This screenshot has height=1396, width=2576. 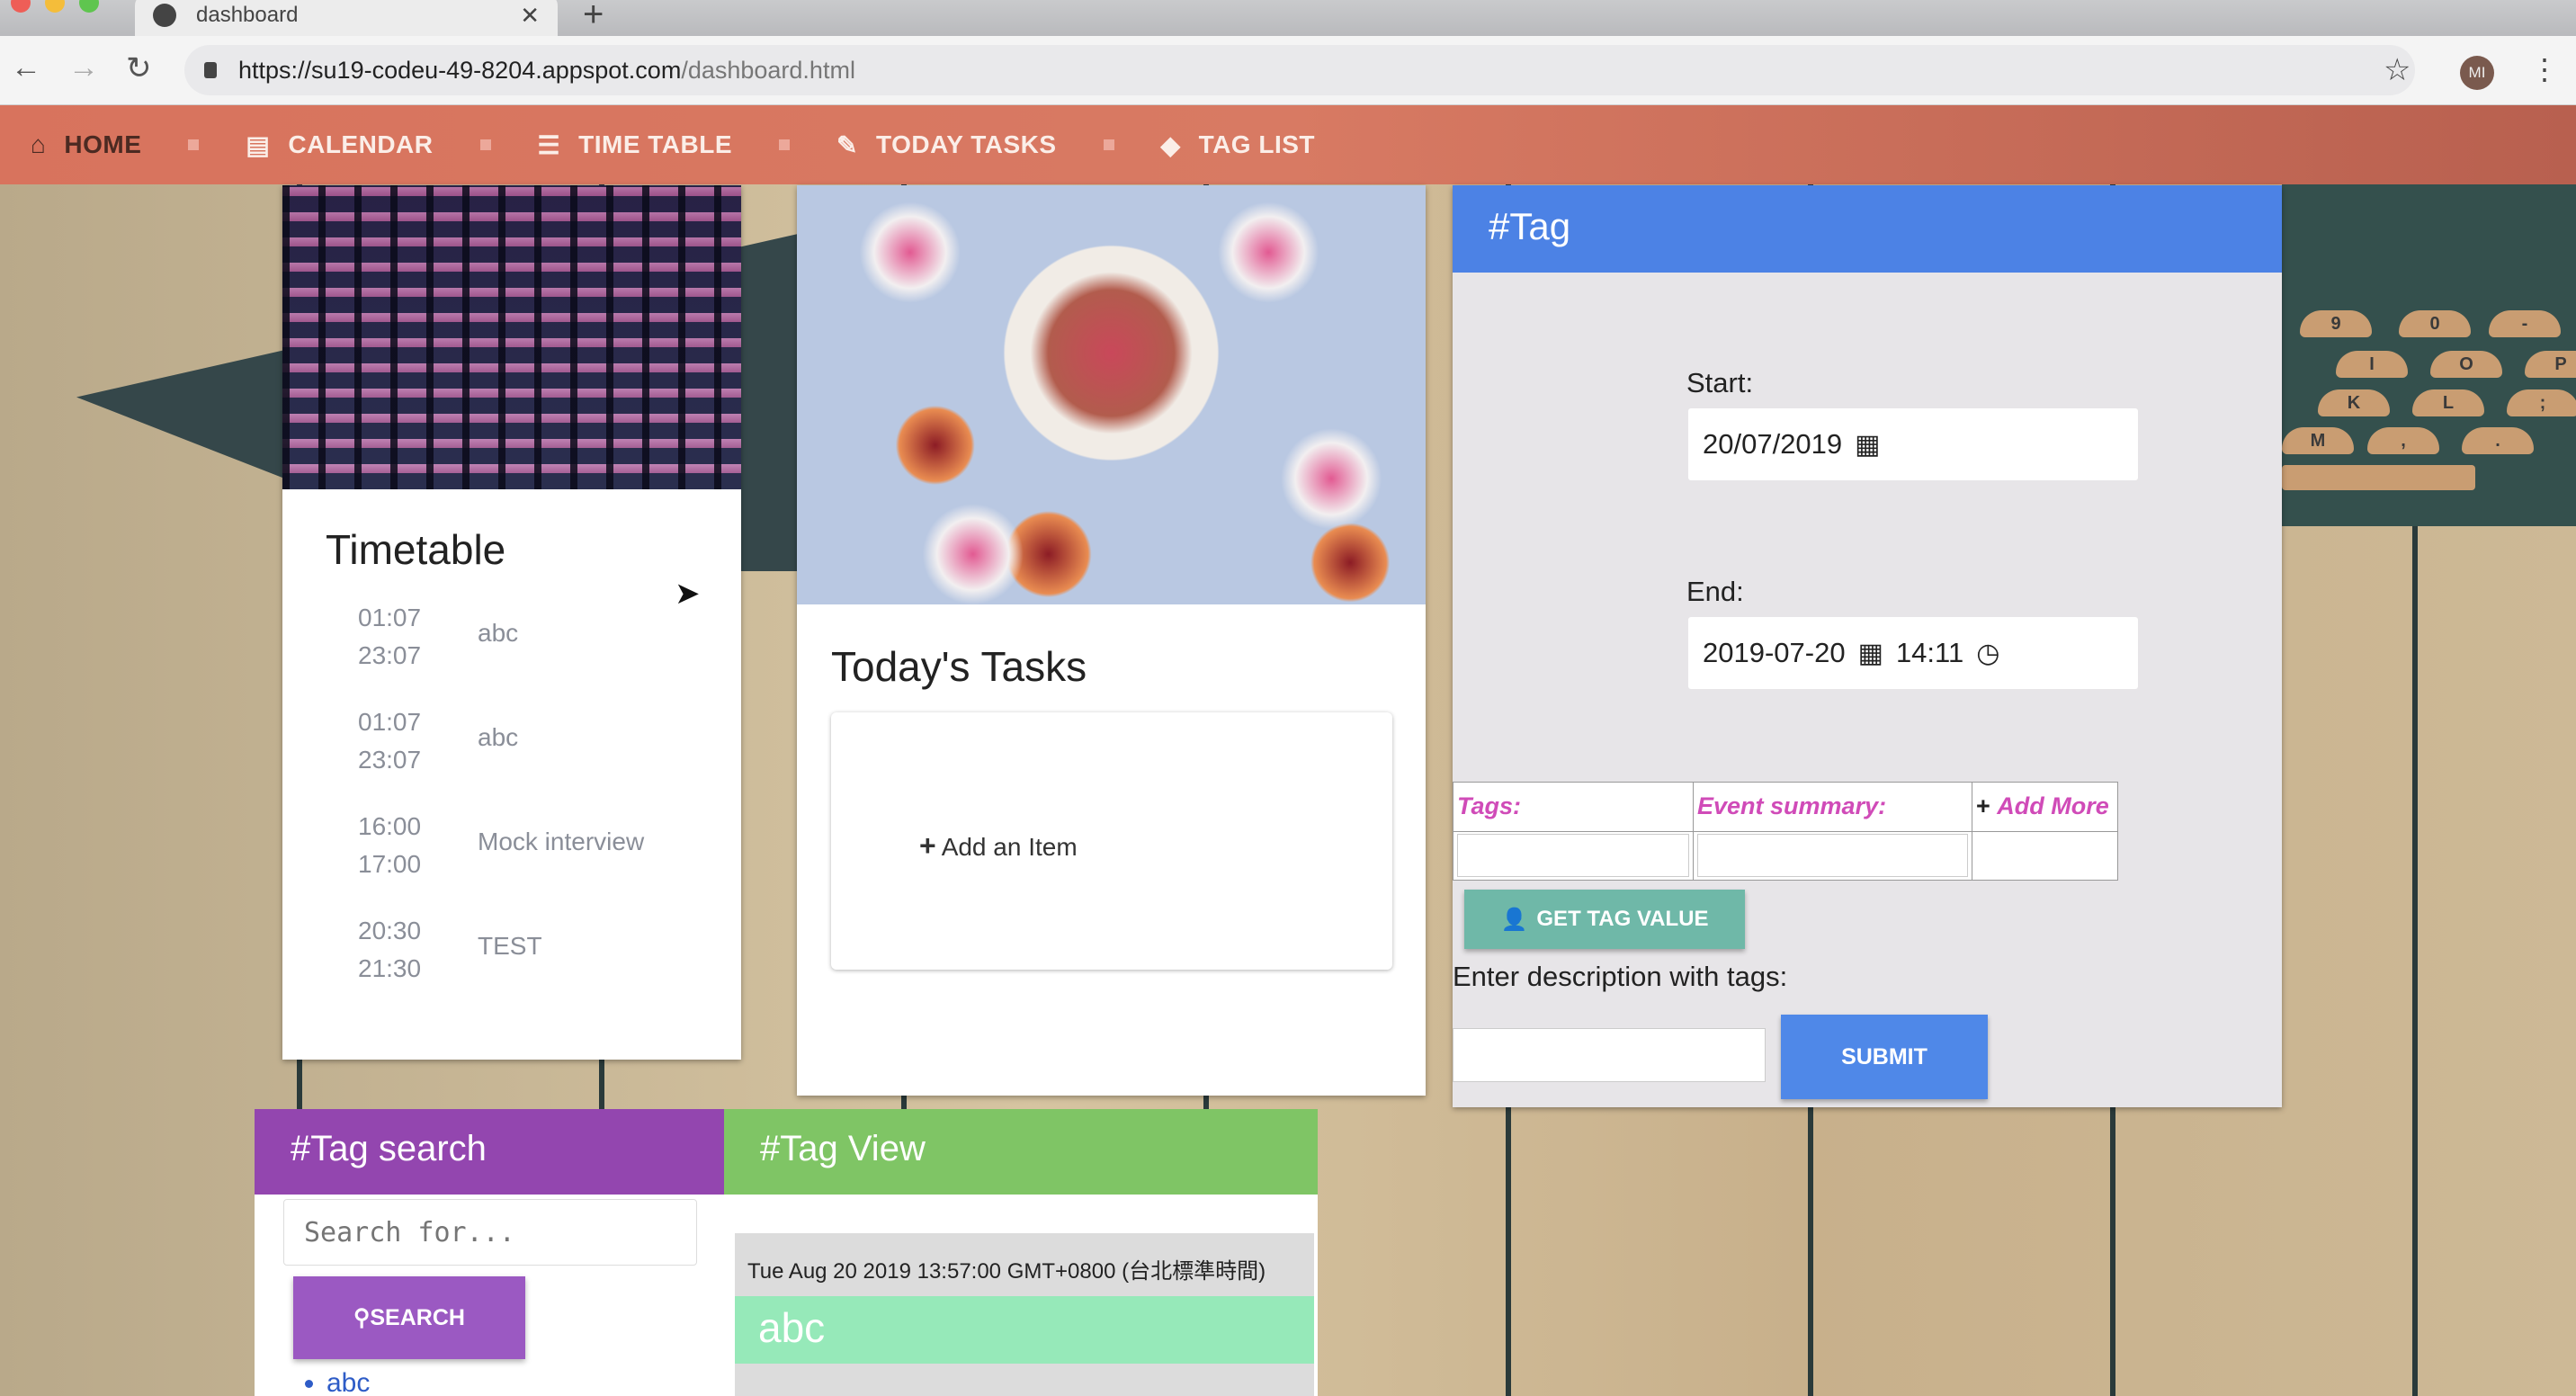 What do you see at coordinates (768, 70) in the screenshot?
I see `url-path: /dashboard.html` at bounding box center [768, 70].